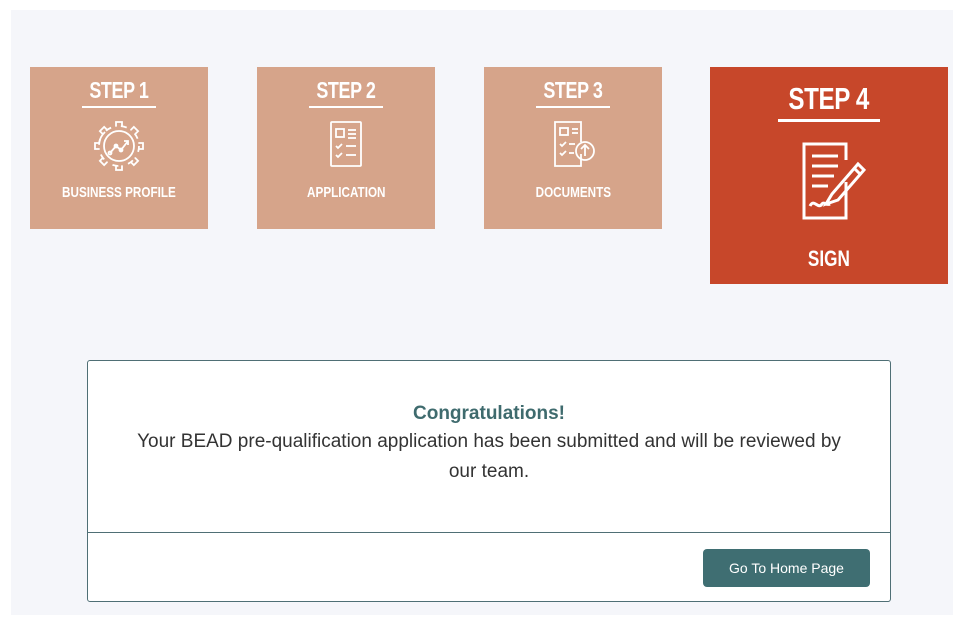 The width and height of the screenshot is (953, 617). What do you see at coordinates (829, 98) in the screenshot?
I see `step-title: STEP 4` at bounding box center [829, 98].